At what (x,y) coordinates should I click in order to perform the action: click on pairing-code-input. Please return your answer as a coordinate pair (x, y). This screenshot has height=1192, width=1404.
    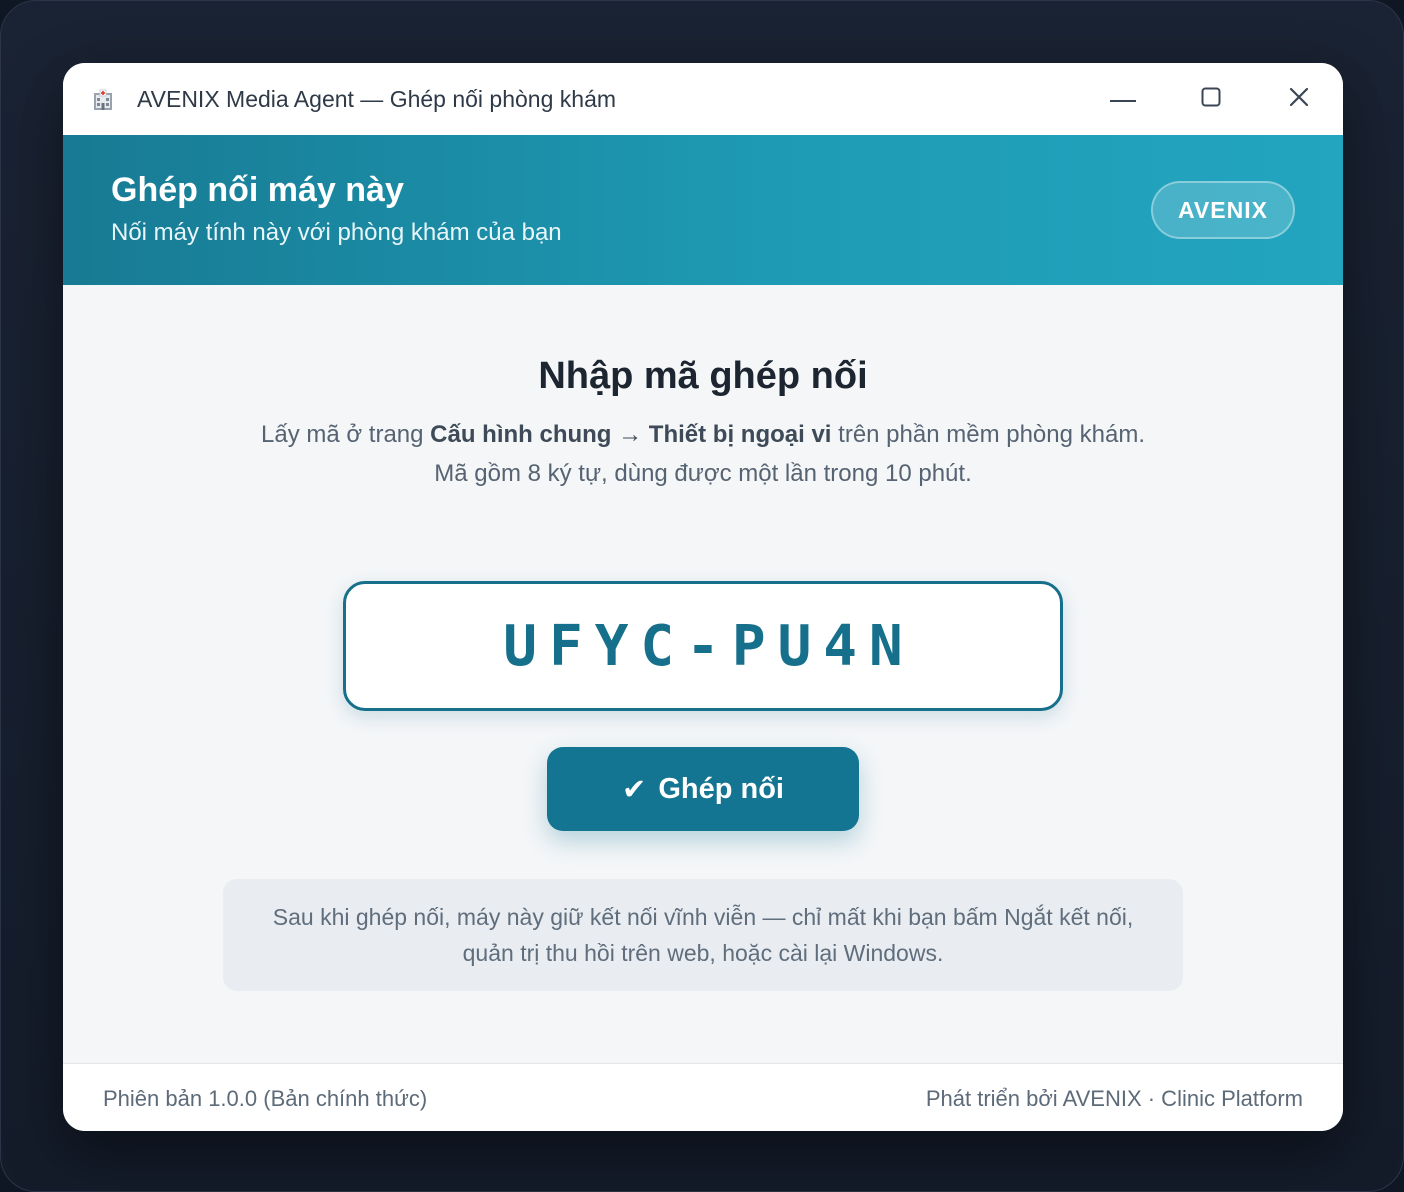
    Looking at the image, I should click on (703, 646).